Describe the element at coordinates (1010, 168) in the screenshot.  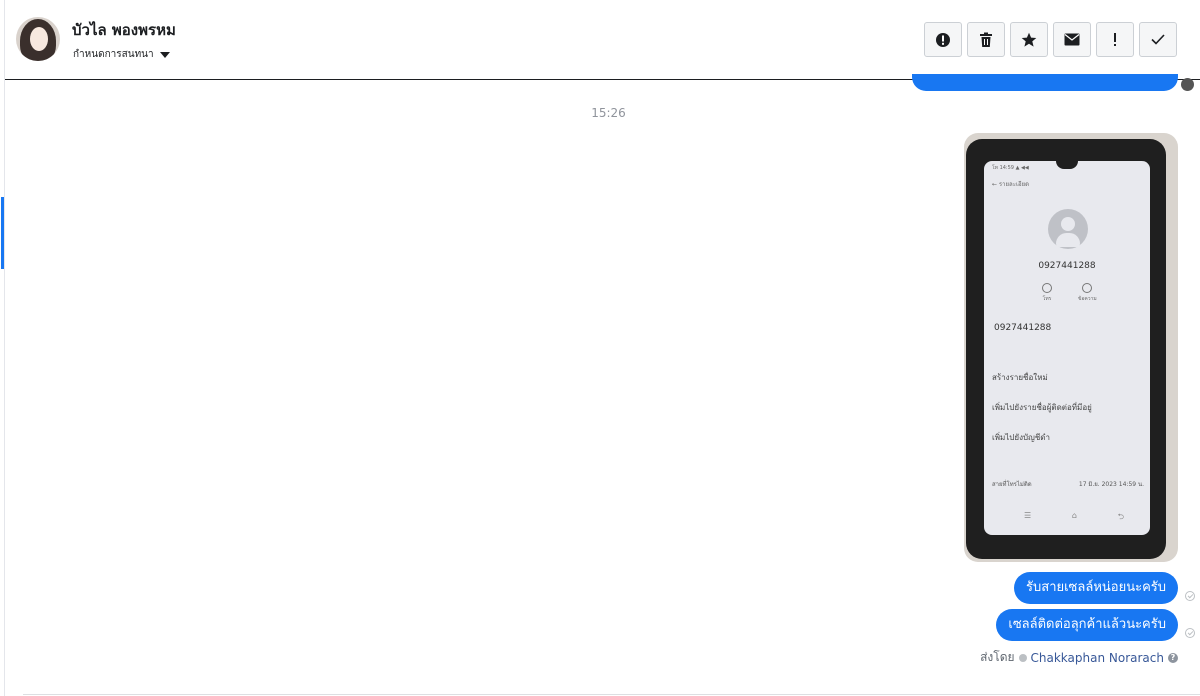
I see `screen-status-bar: โท 14:59 ▲ ◀◀` at that location.